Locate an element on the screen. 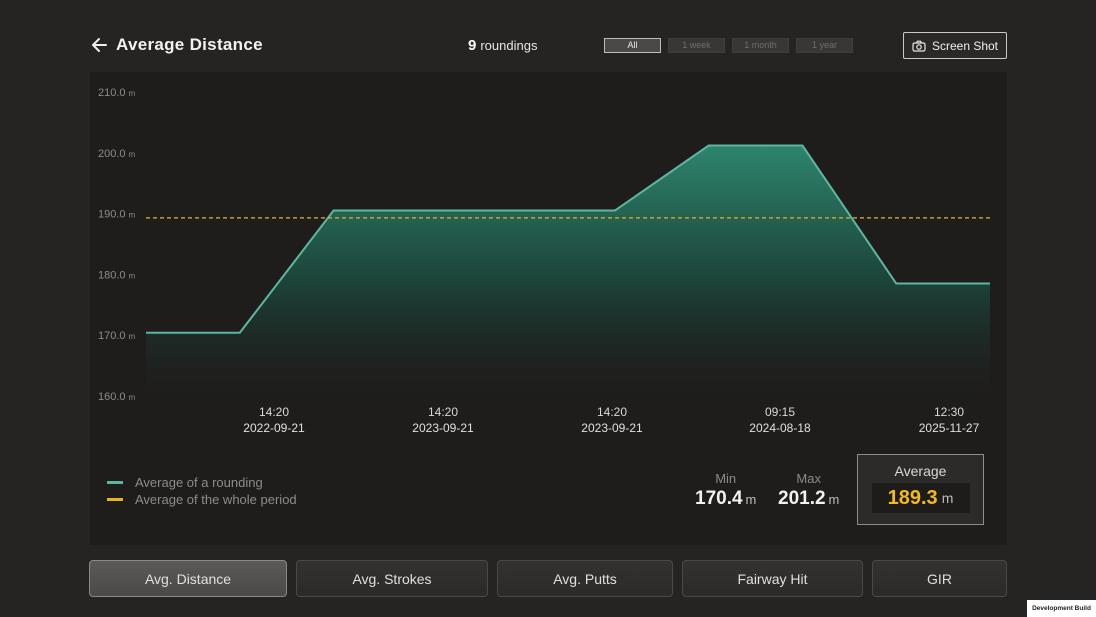 The height and width of the screenshot is (617, 1096). range-week-button: 1 week is located at coordinates (696, 45).